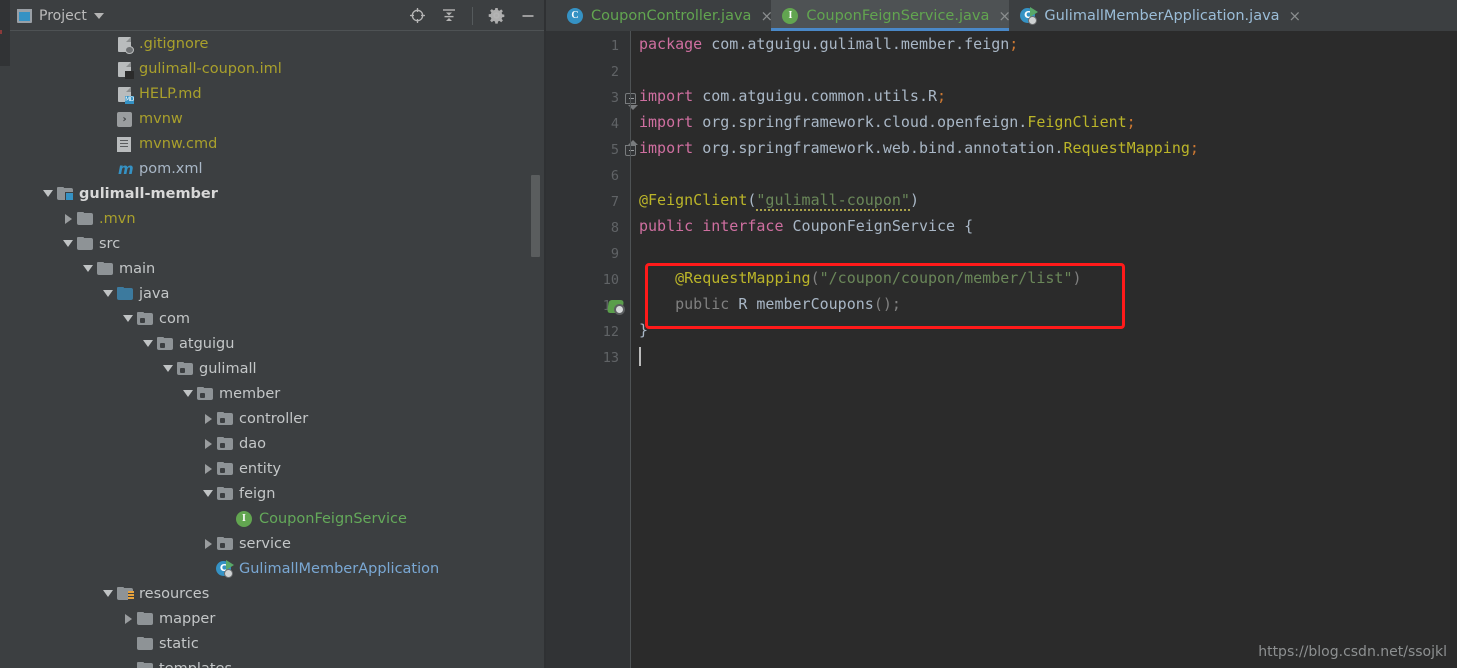 The height and width of the screenshot is (668, 1457). I want to click on project-panel-title-group: Project, so click(60, 15).